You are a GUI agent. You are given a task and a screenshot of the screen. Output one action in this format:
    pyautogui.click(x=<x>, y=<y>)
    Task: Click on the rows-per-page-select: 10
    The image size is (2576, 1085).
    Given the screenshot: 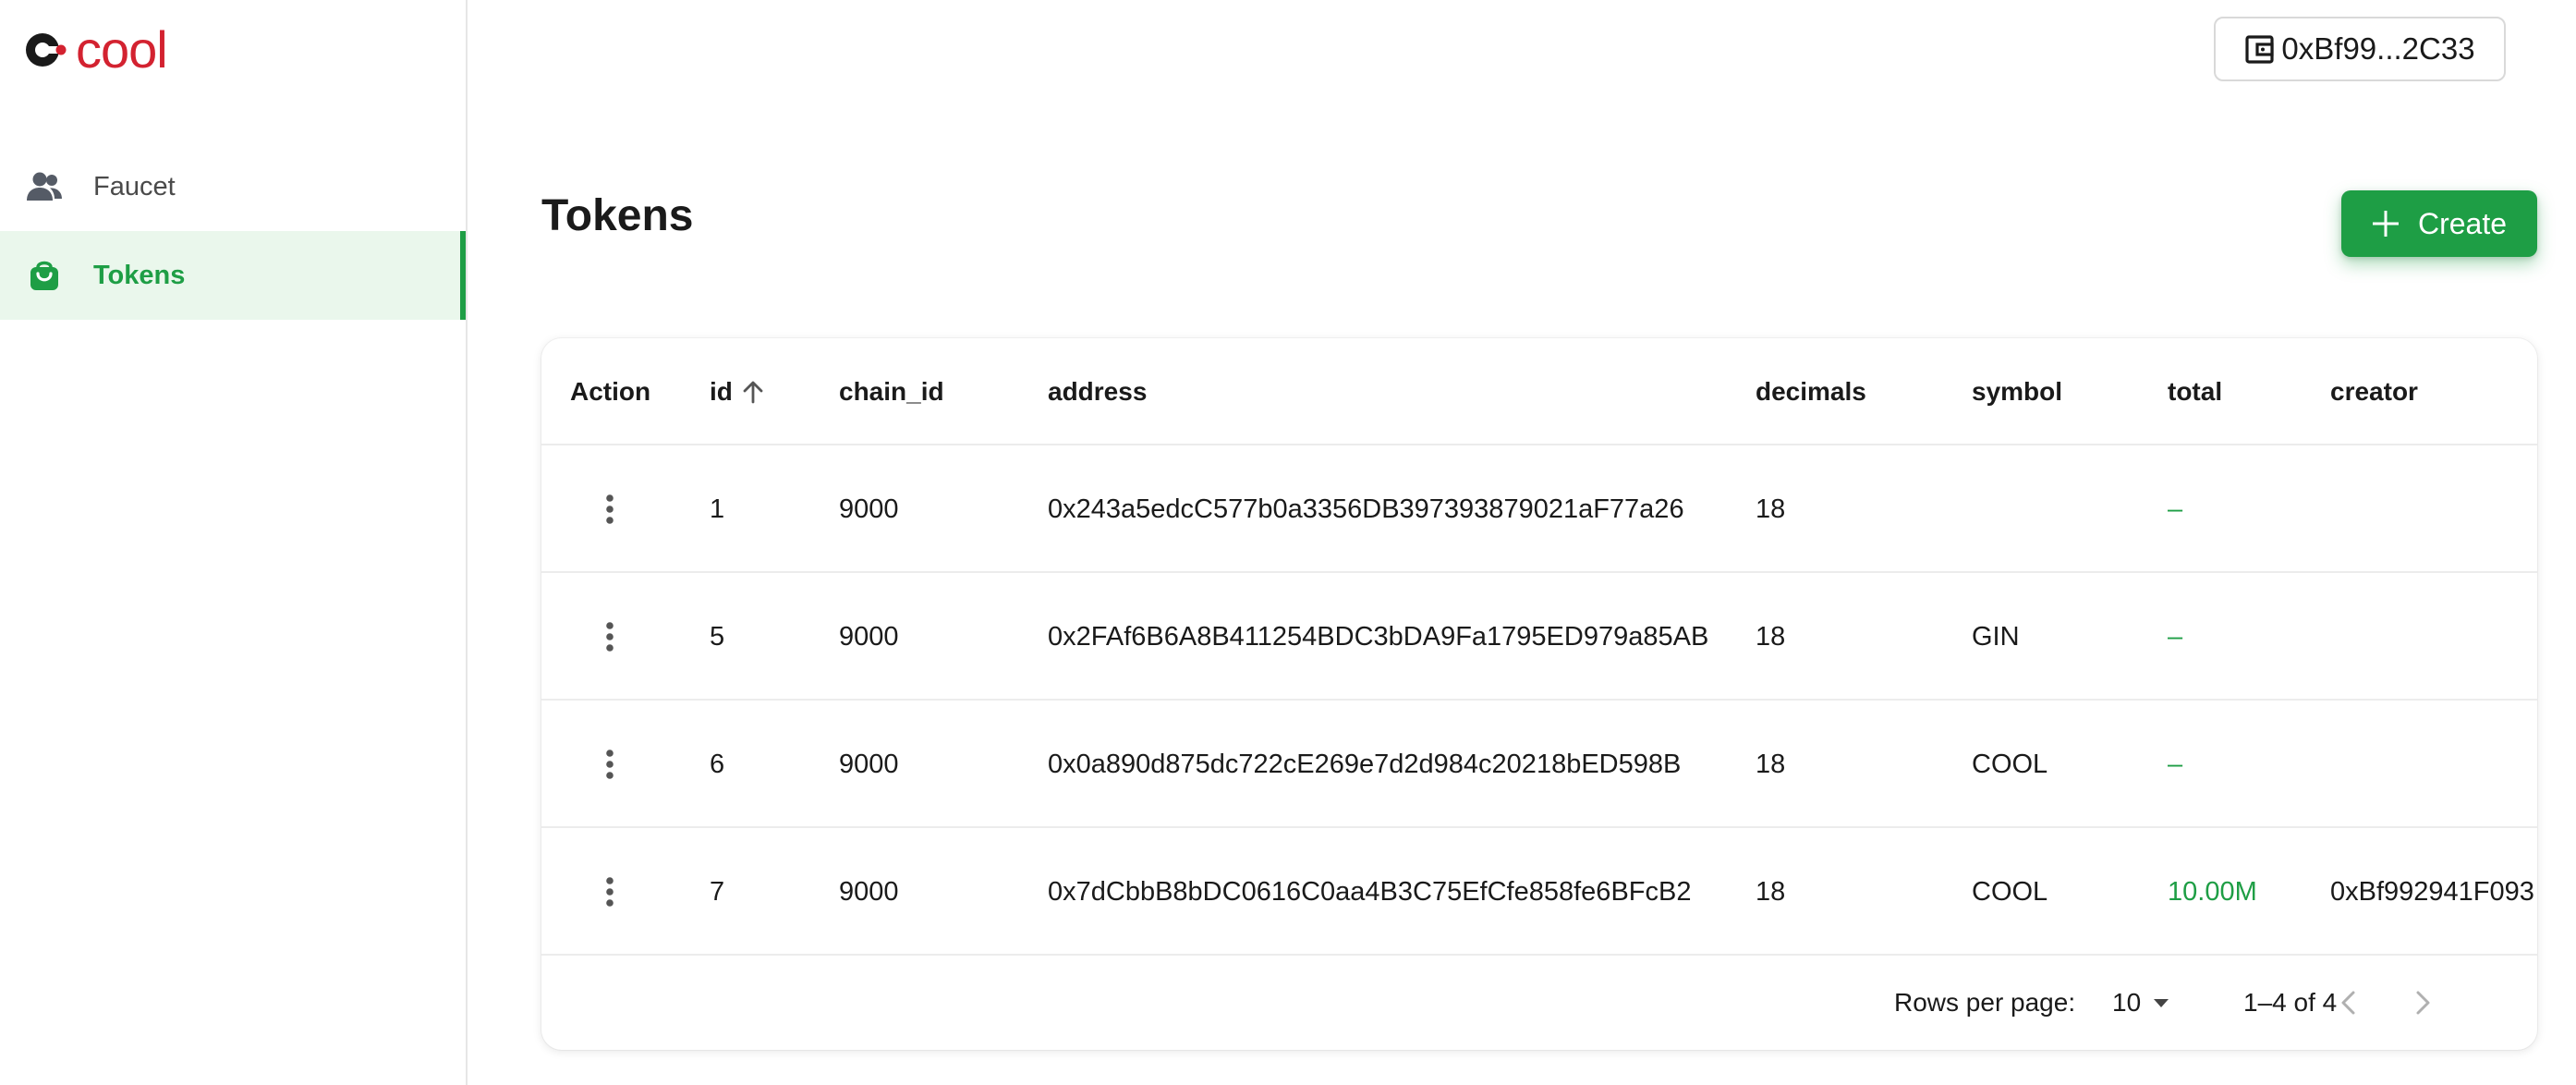 What is the action you would take?
    pyautogui.click(x=2142, y=1003)
    